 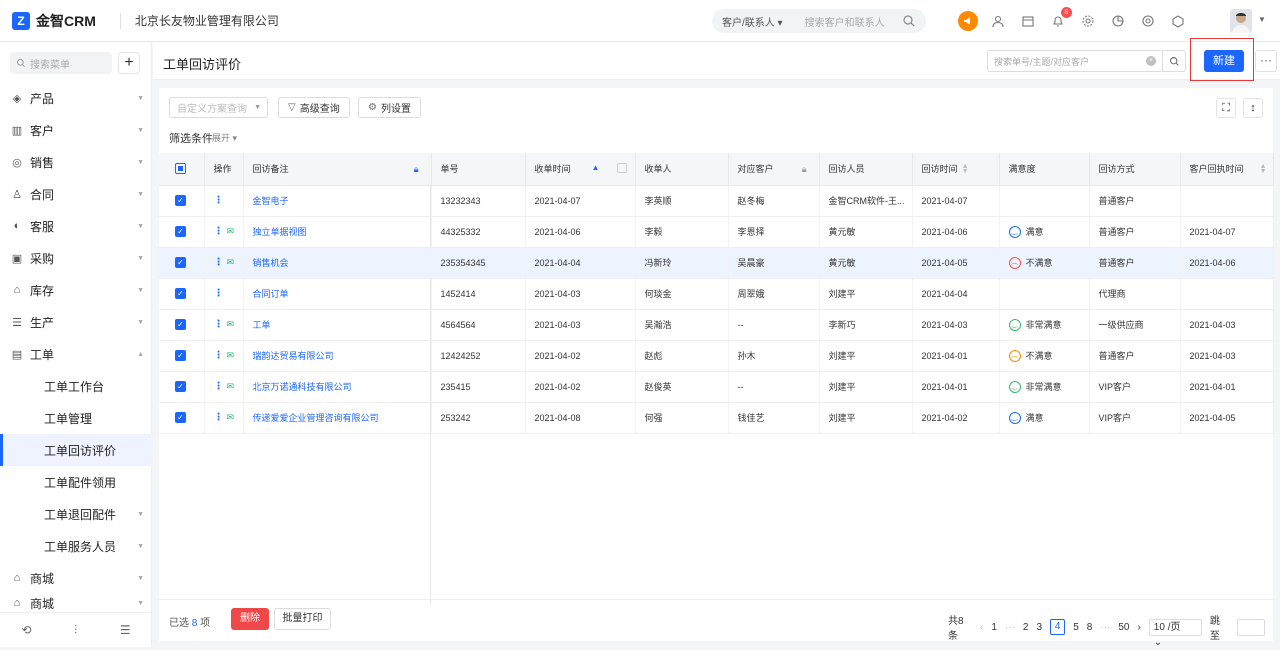 What do you see at coordinates (218, 107) in the screenshot?
I see `scheme-select: 自定义方案查询 ▼` at bounding box center [218, 107].